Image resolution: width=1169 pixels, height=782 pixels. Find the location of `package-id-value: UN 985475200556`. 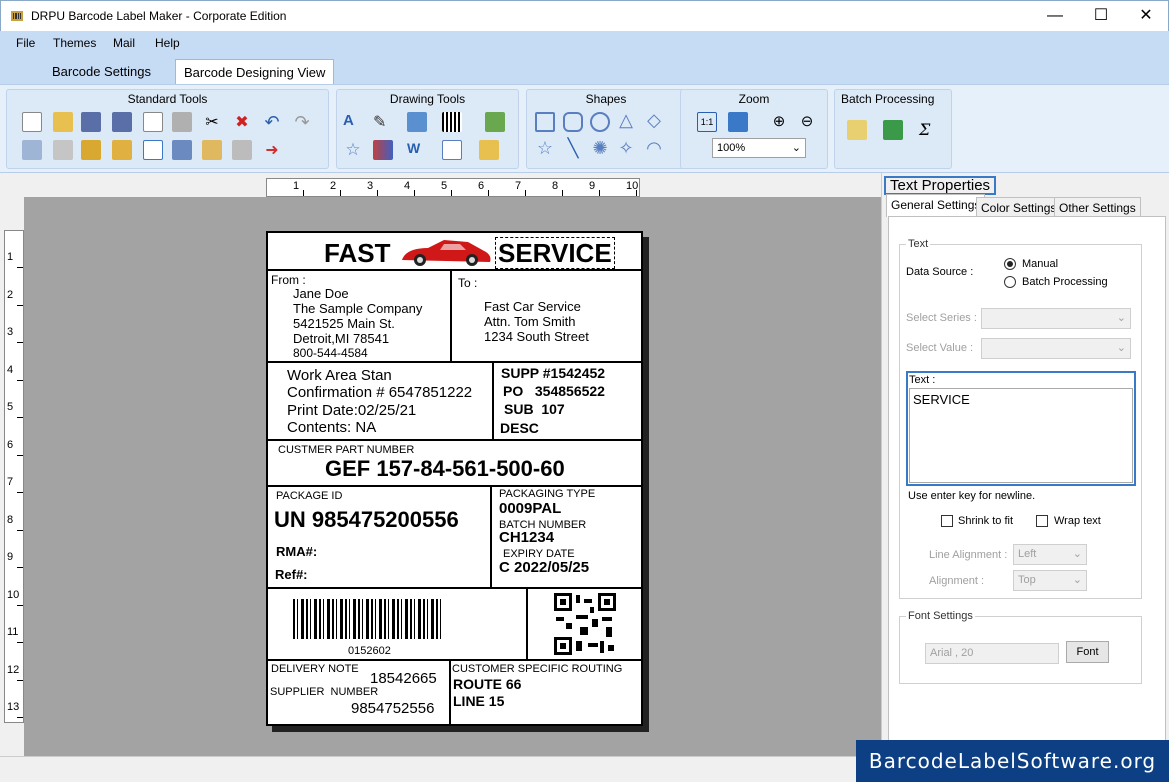

package-id-value: UN 985475200556 is located at coordinates (366, 520).